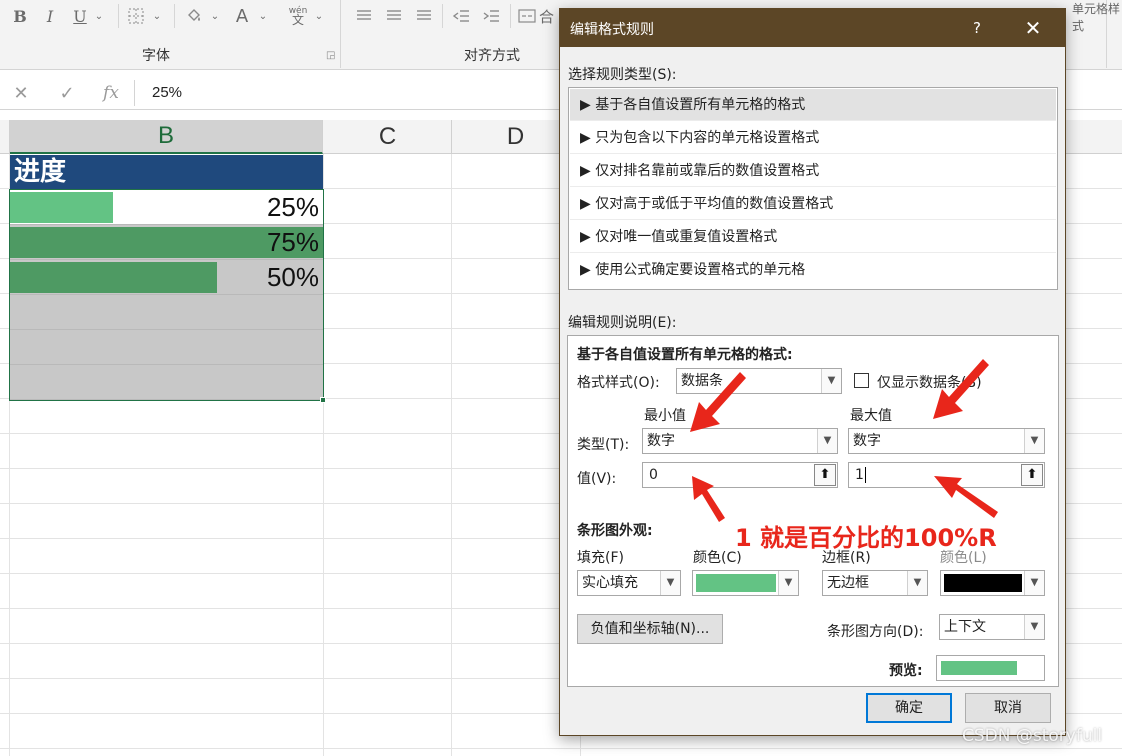 The image size is (1122, 756). What do you see at coordinates (866, 538) in the screenshot?
I see `annotation-text: 1 就是百分比的100%R` at bounding box center [866, 538].